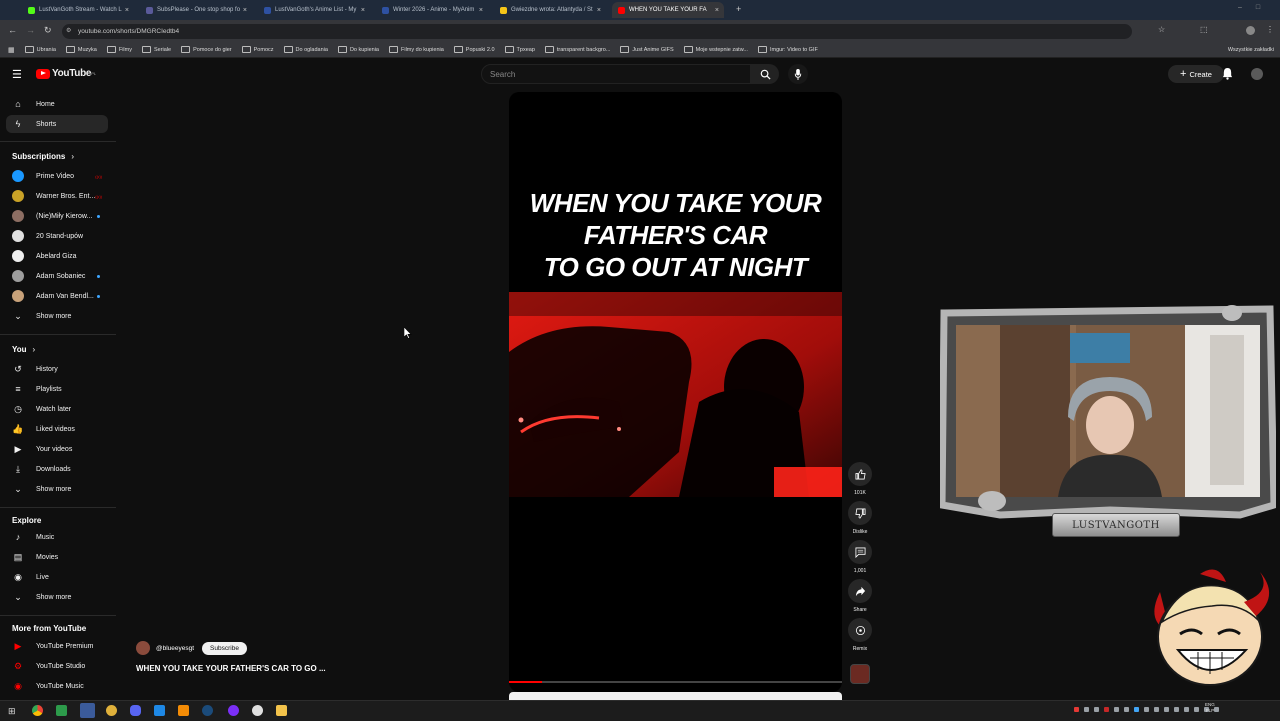  What do you see at coordinates (57, 557) in the screenshot?
I see `sidebar-item: ▤ Movies` at bounding box center [57, 557].